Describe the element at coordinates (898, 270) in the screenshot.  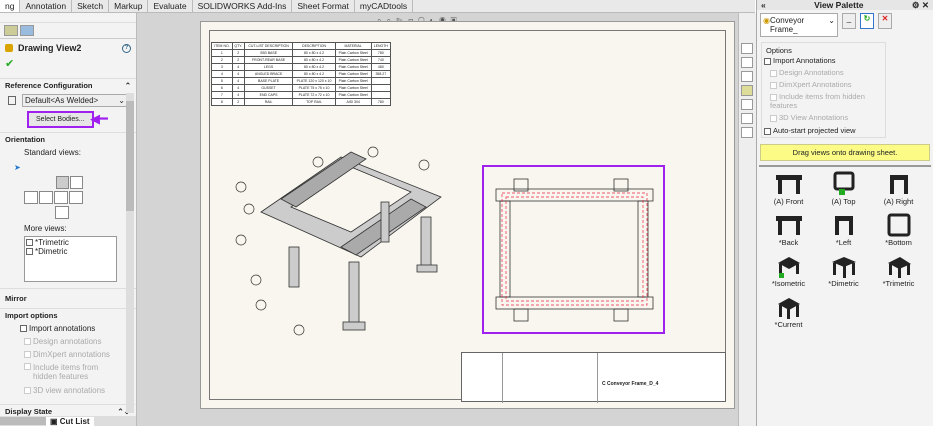
I see `palette-view-trimetric: *Trimetric` at that location.